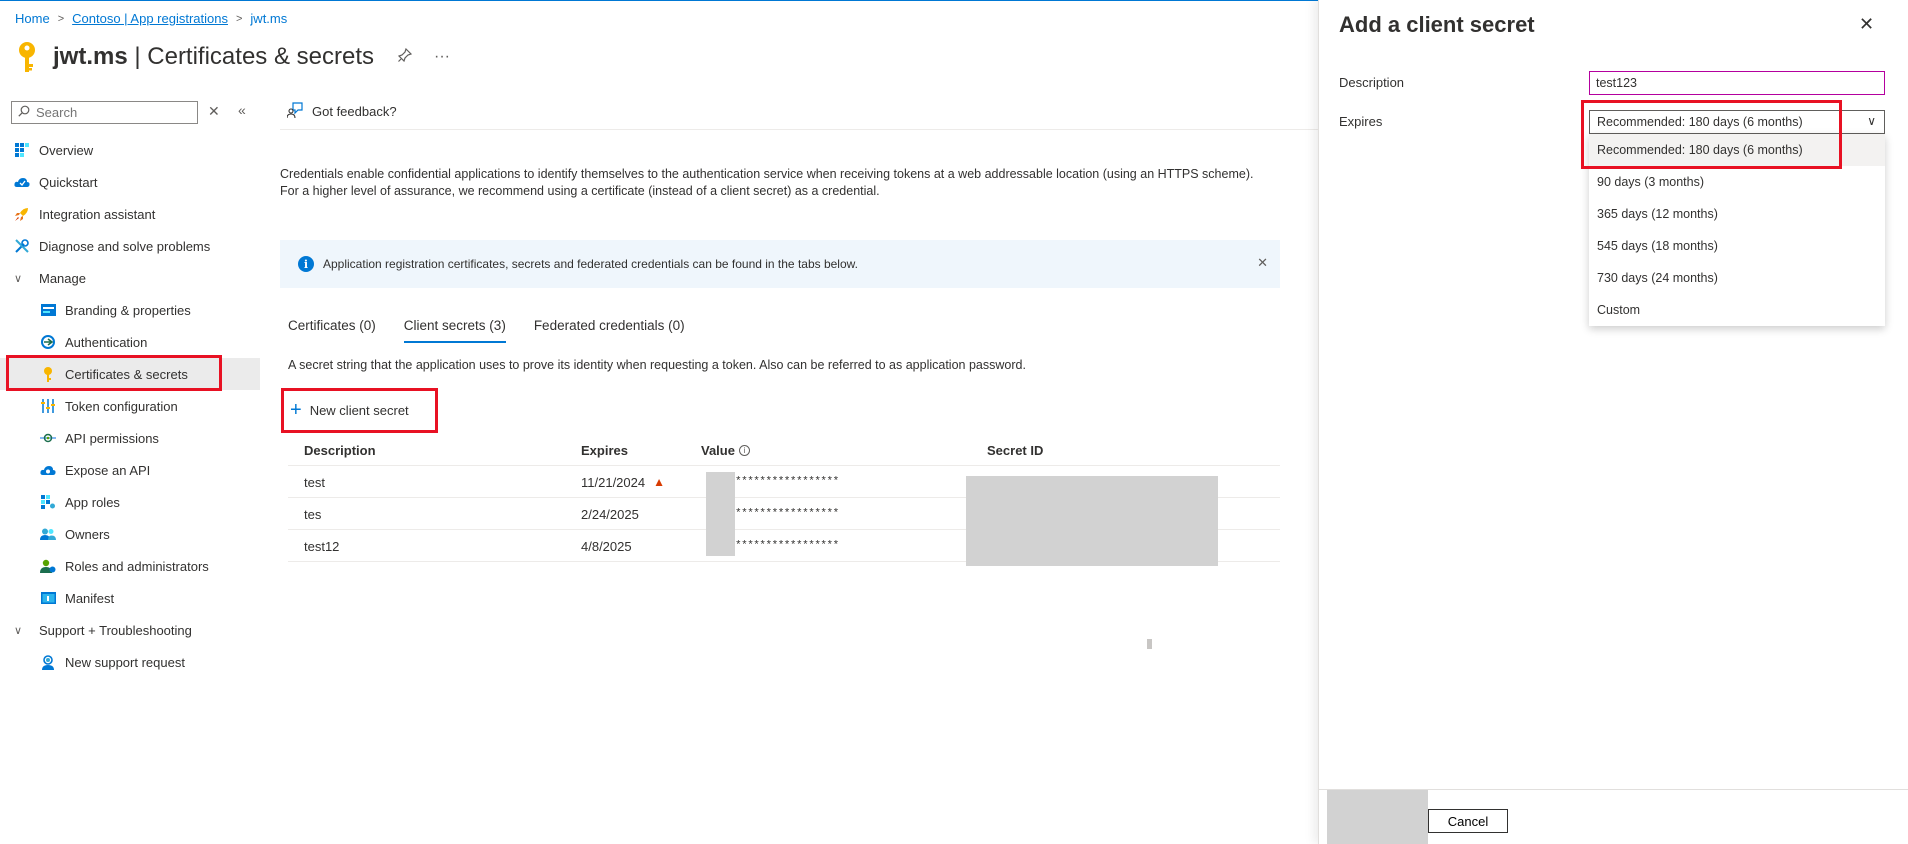  Describe the element at coordinates (606, 546) in the screenshot. I see `secret-expires: 4/8/2025` at that location.